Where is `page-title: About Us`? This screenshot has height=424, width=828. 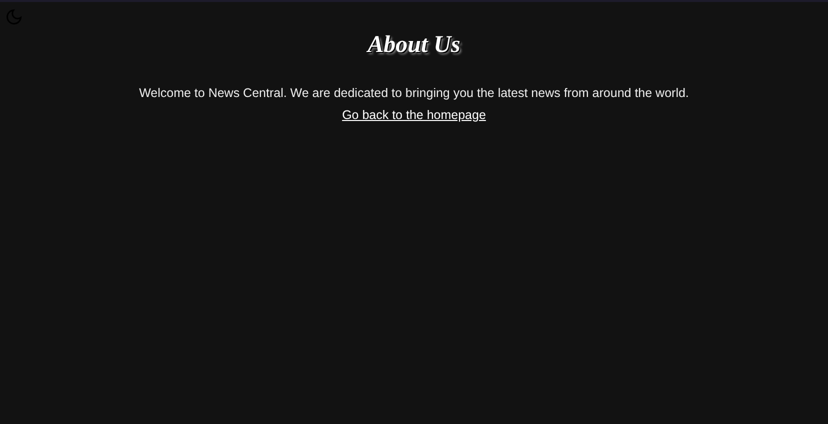 page-title: About Us is located at coordinates (414, 45).